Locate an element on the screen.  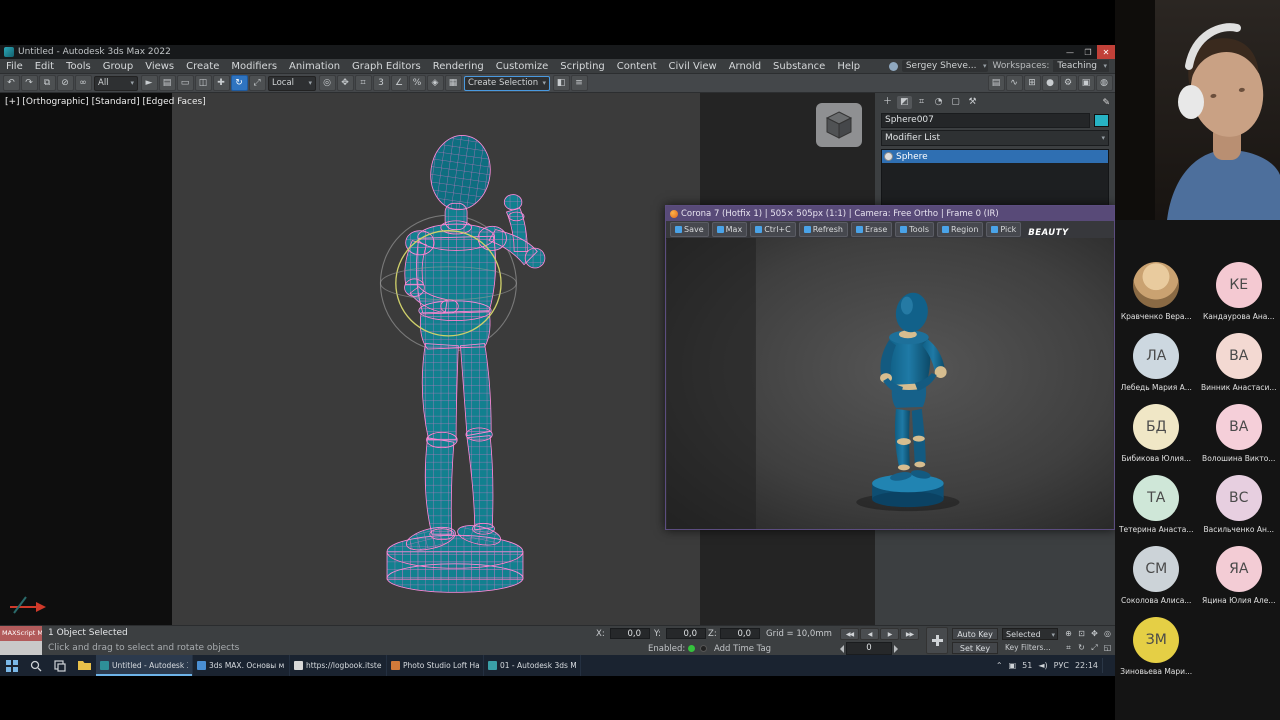
menu-item-edit: Edit is located at coordinates (44, 66).